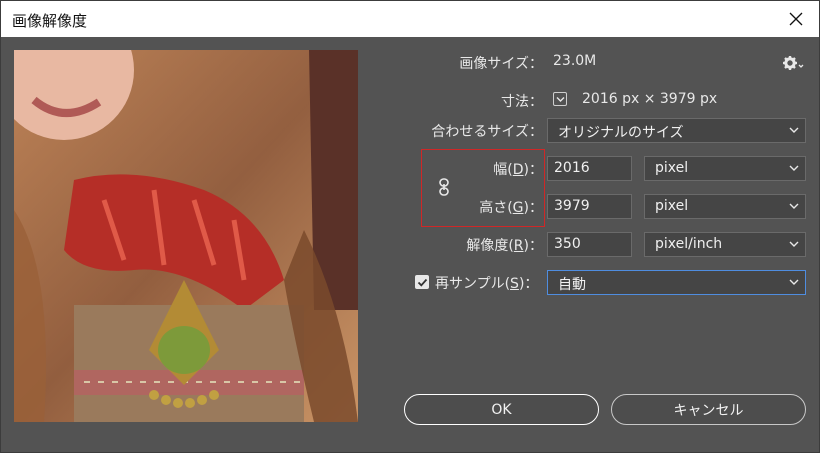 The height and width of the screenshot is (453, 820). Describe the element at coordinates (501, 64) in the screenshot. I see `image-size-label: 画像サイズ：` at that location.